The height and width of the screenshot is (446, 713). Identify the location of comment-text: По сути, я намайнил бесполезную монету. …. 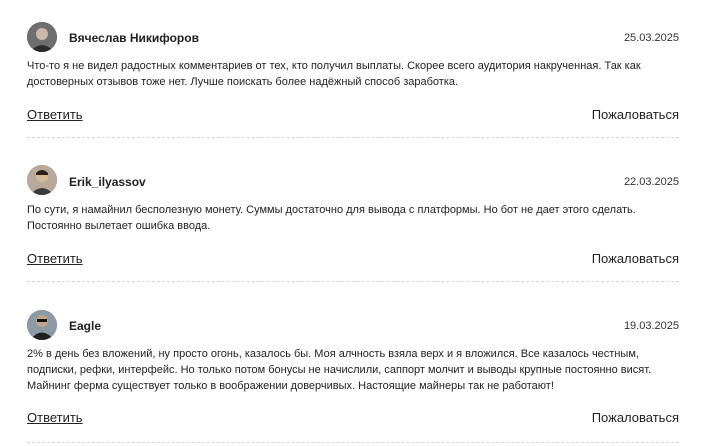
(331, 218).